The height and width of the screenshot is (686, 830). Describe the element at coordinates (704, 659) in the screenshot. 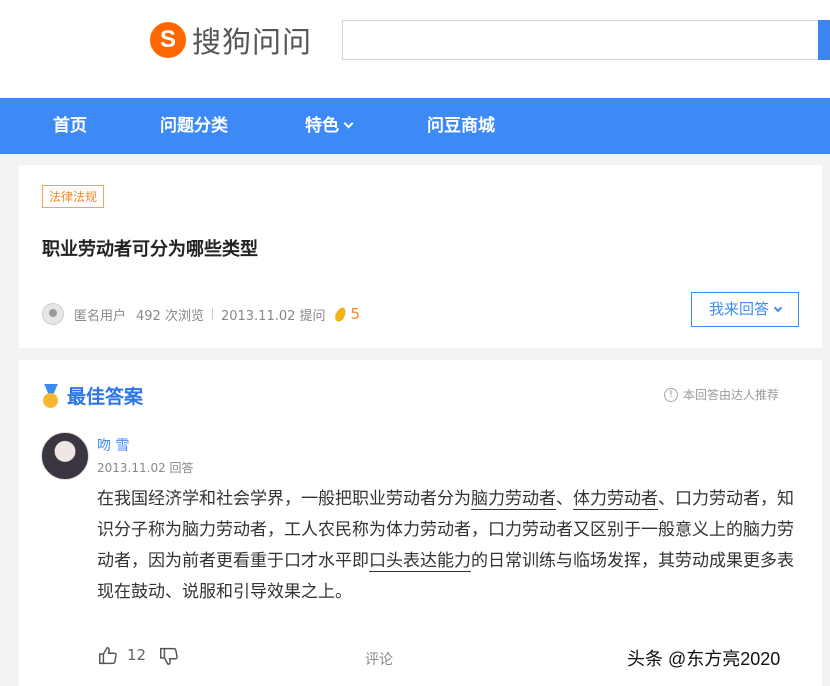

I see `watermark: 头条 @东方亮2020` at that location.